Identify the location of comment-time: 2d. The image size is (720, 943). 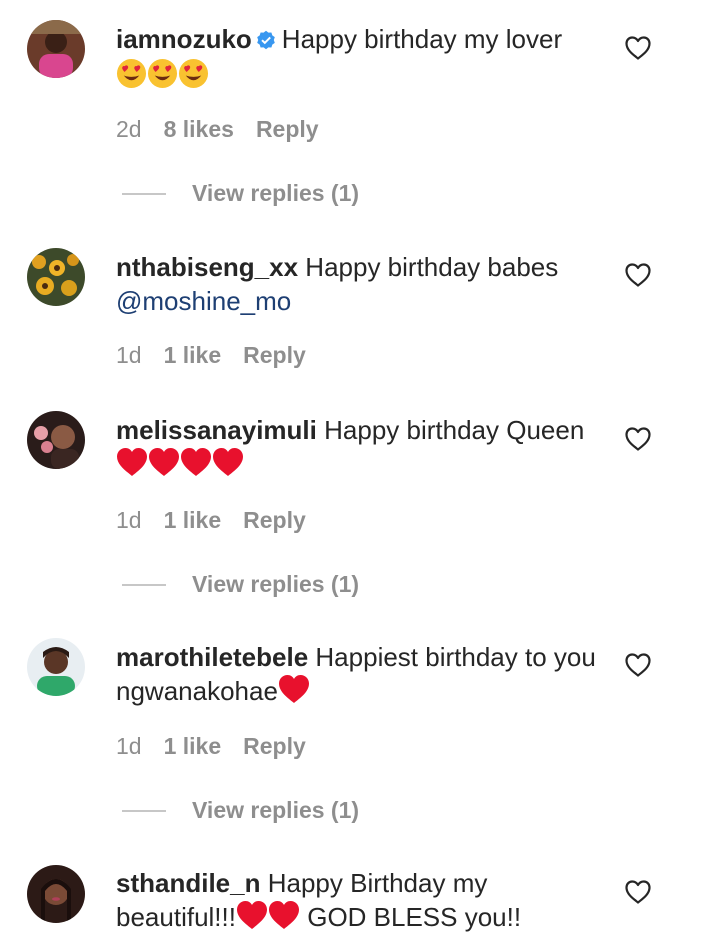
(129, 129).